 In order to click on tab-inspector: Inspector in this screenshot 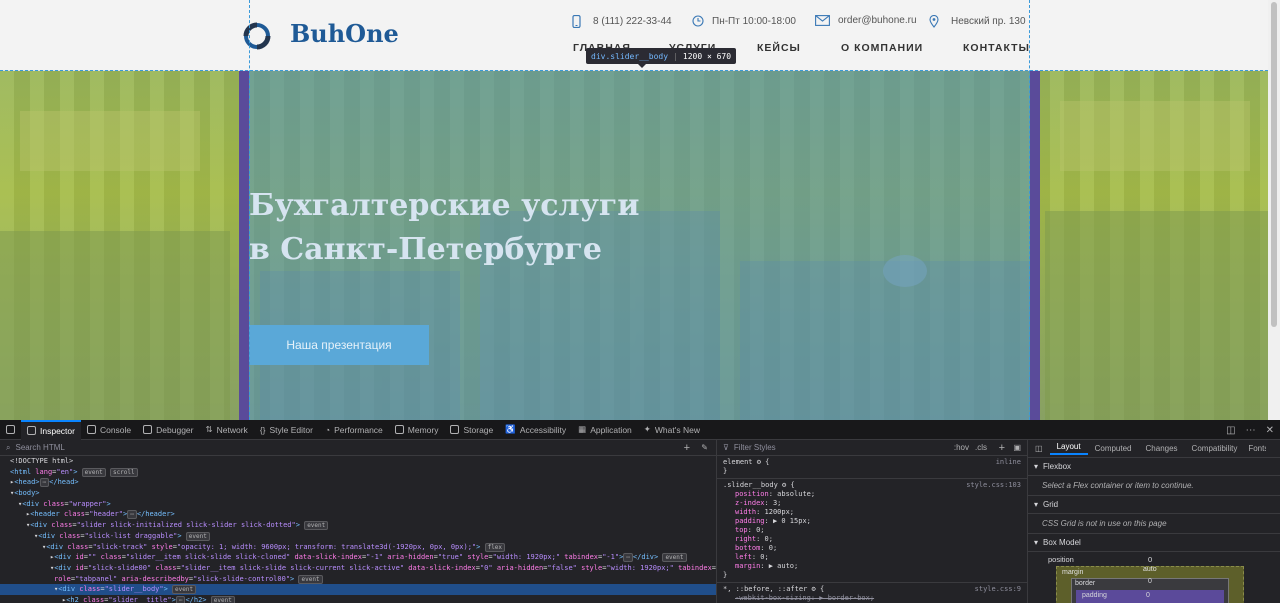, I will do `click(51, 429)`.